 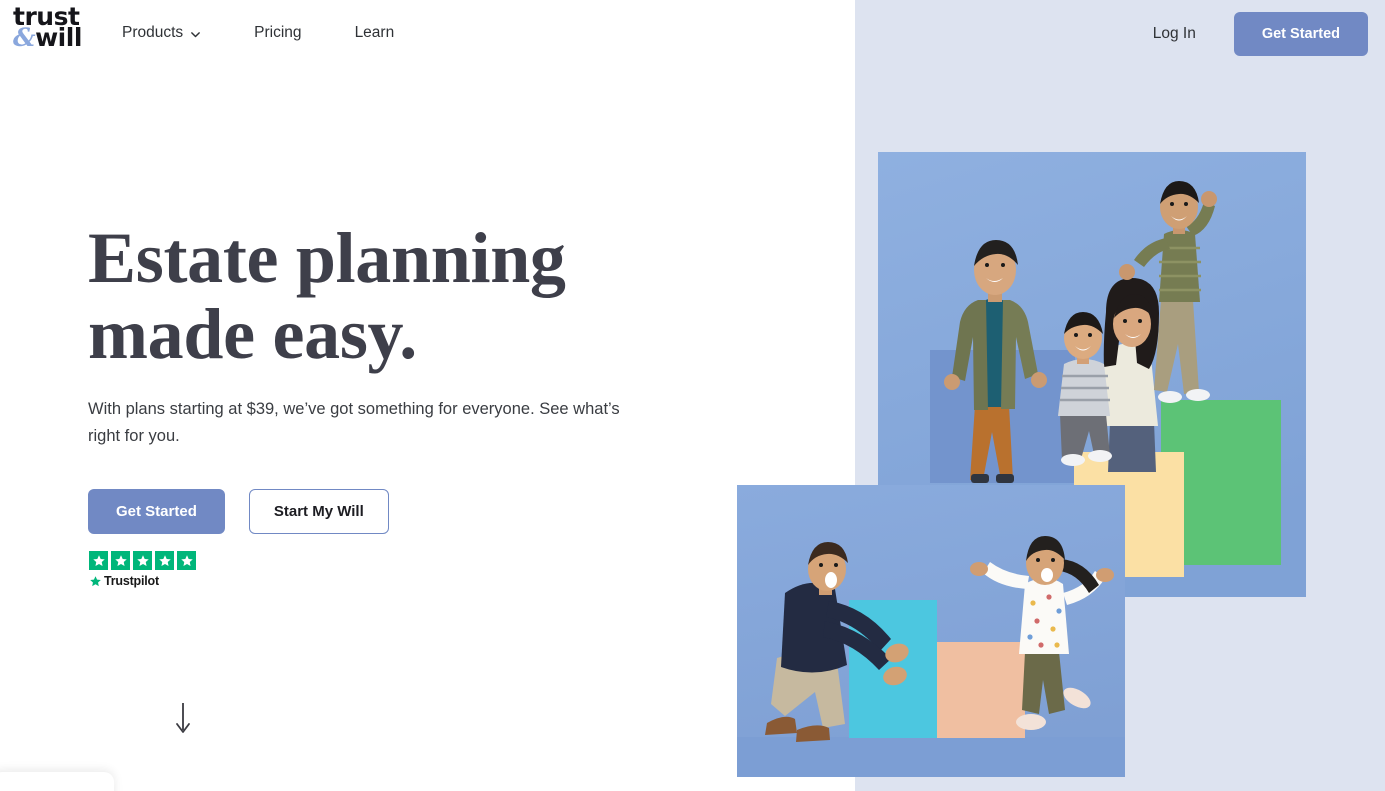 I want to click on logo-line-will: &will, so click(x=49, y=37).